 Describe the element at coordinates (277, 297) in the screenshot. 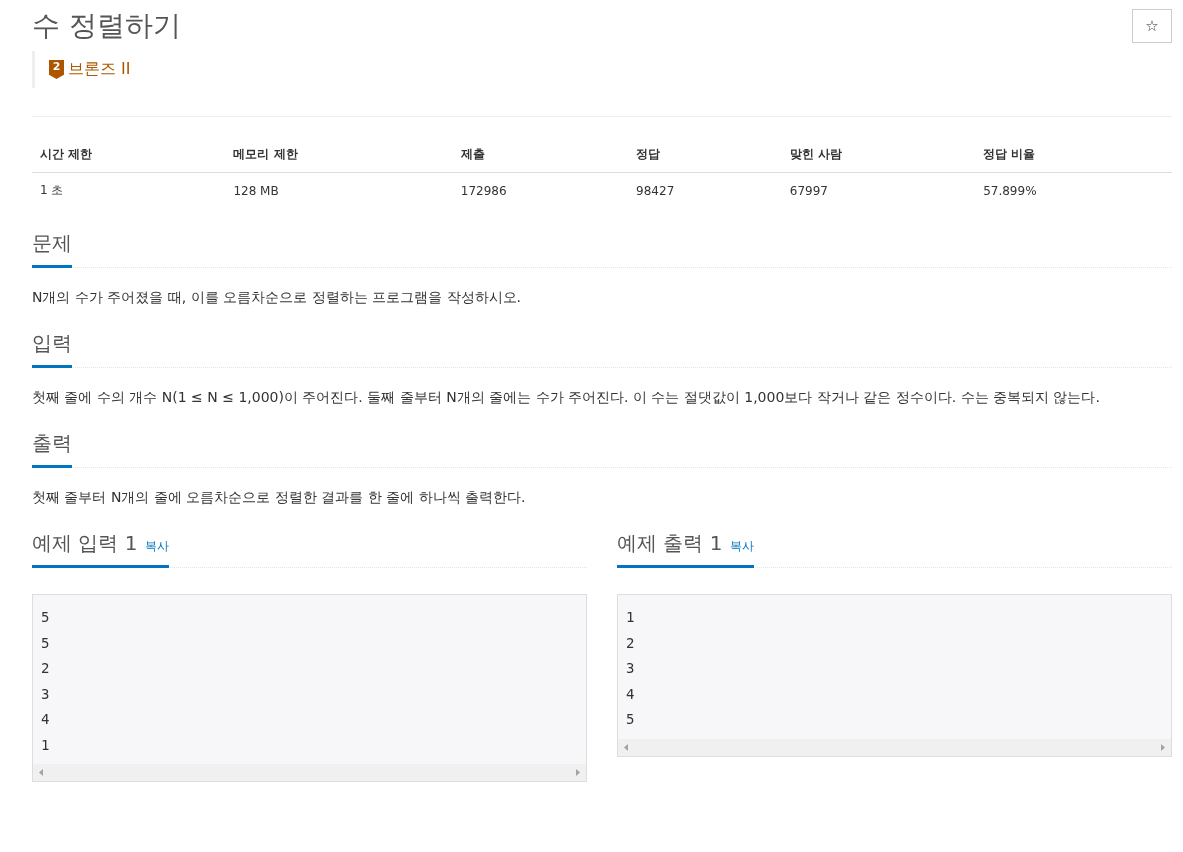

I see `section-text: N개의 수가 주어졌을 때, 이를 오름차순으로 정렬하는 프로그램을 작성하시오.` at that location.